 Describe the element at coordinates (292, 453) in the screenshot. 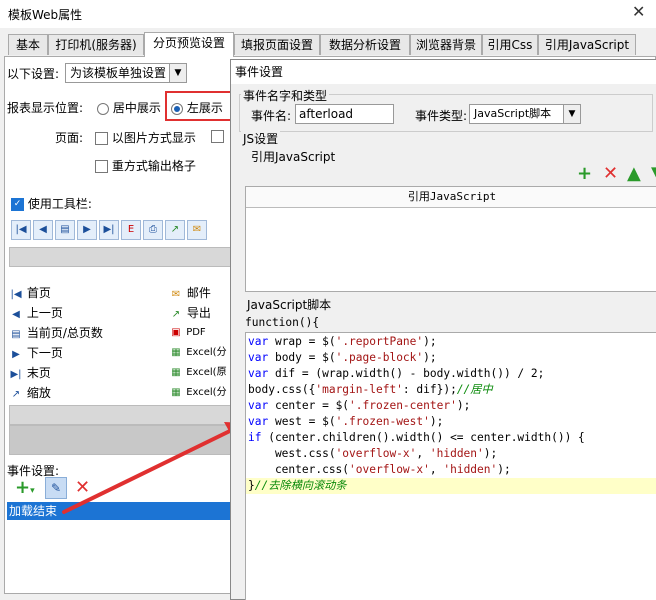

I see `code-token: west.css(` at that location.